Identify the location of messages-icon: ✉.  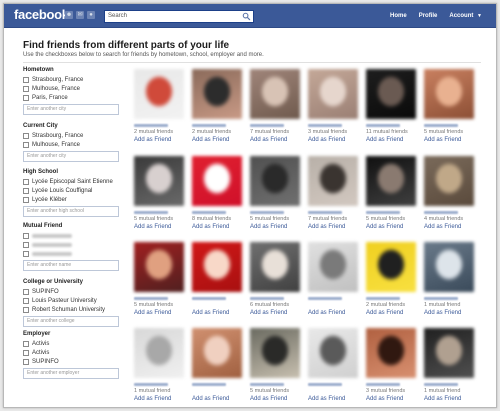
(80, 15).